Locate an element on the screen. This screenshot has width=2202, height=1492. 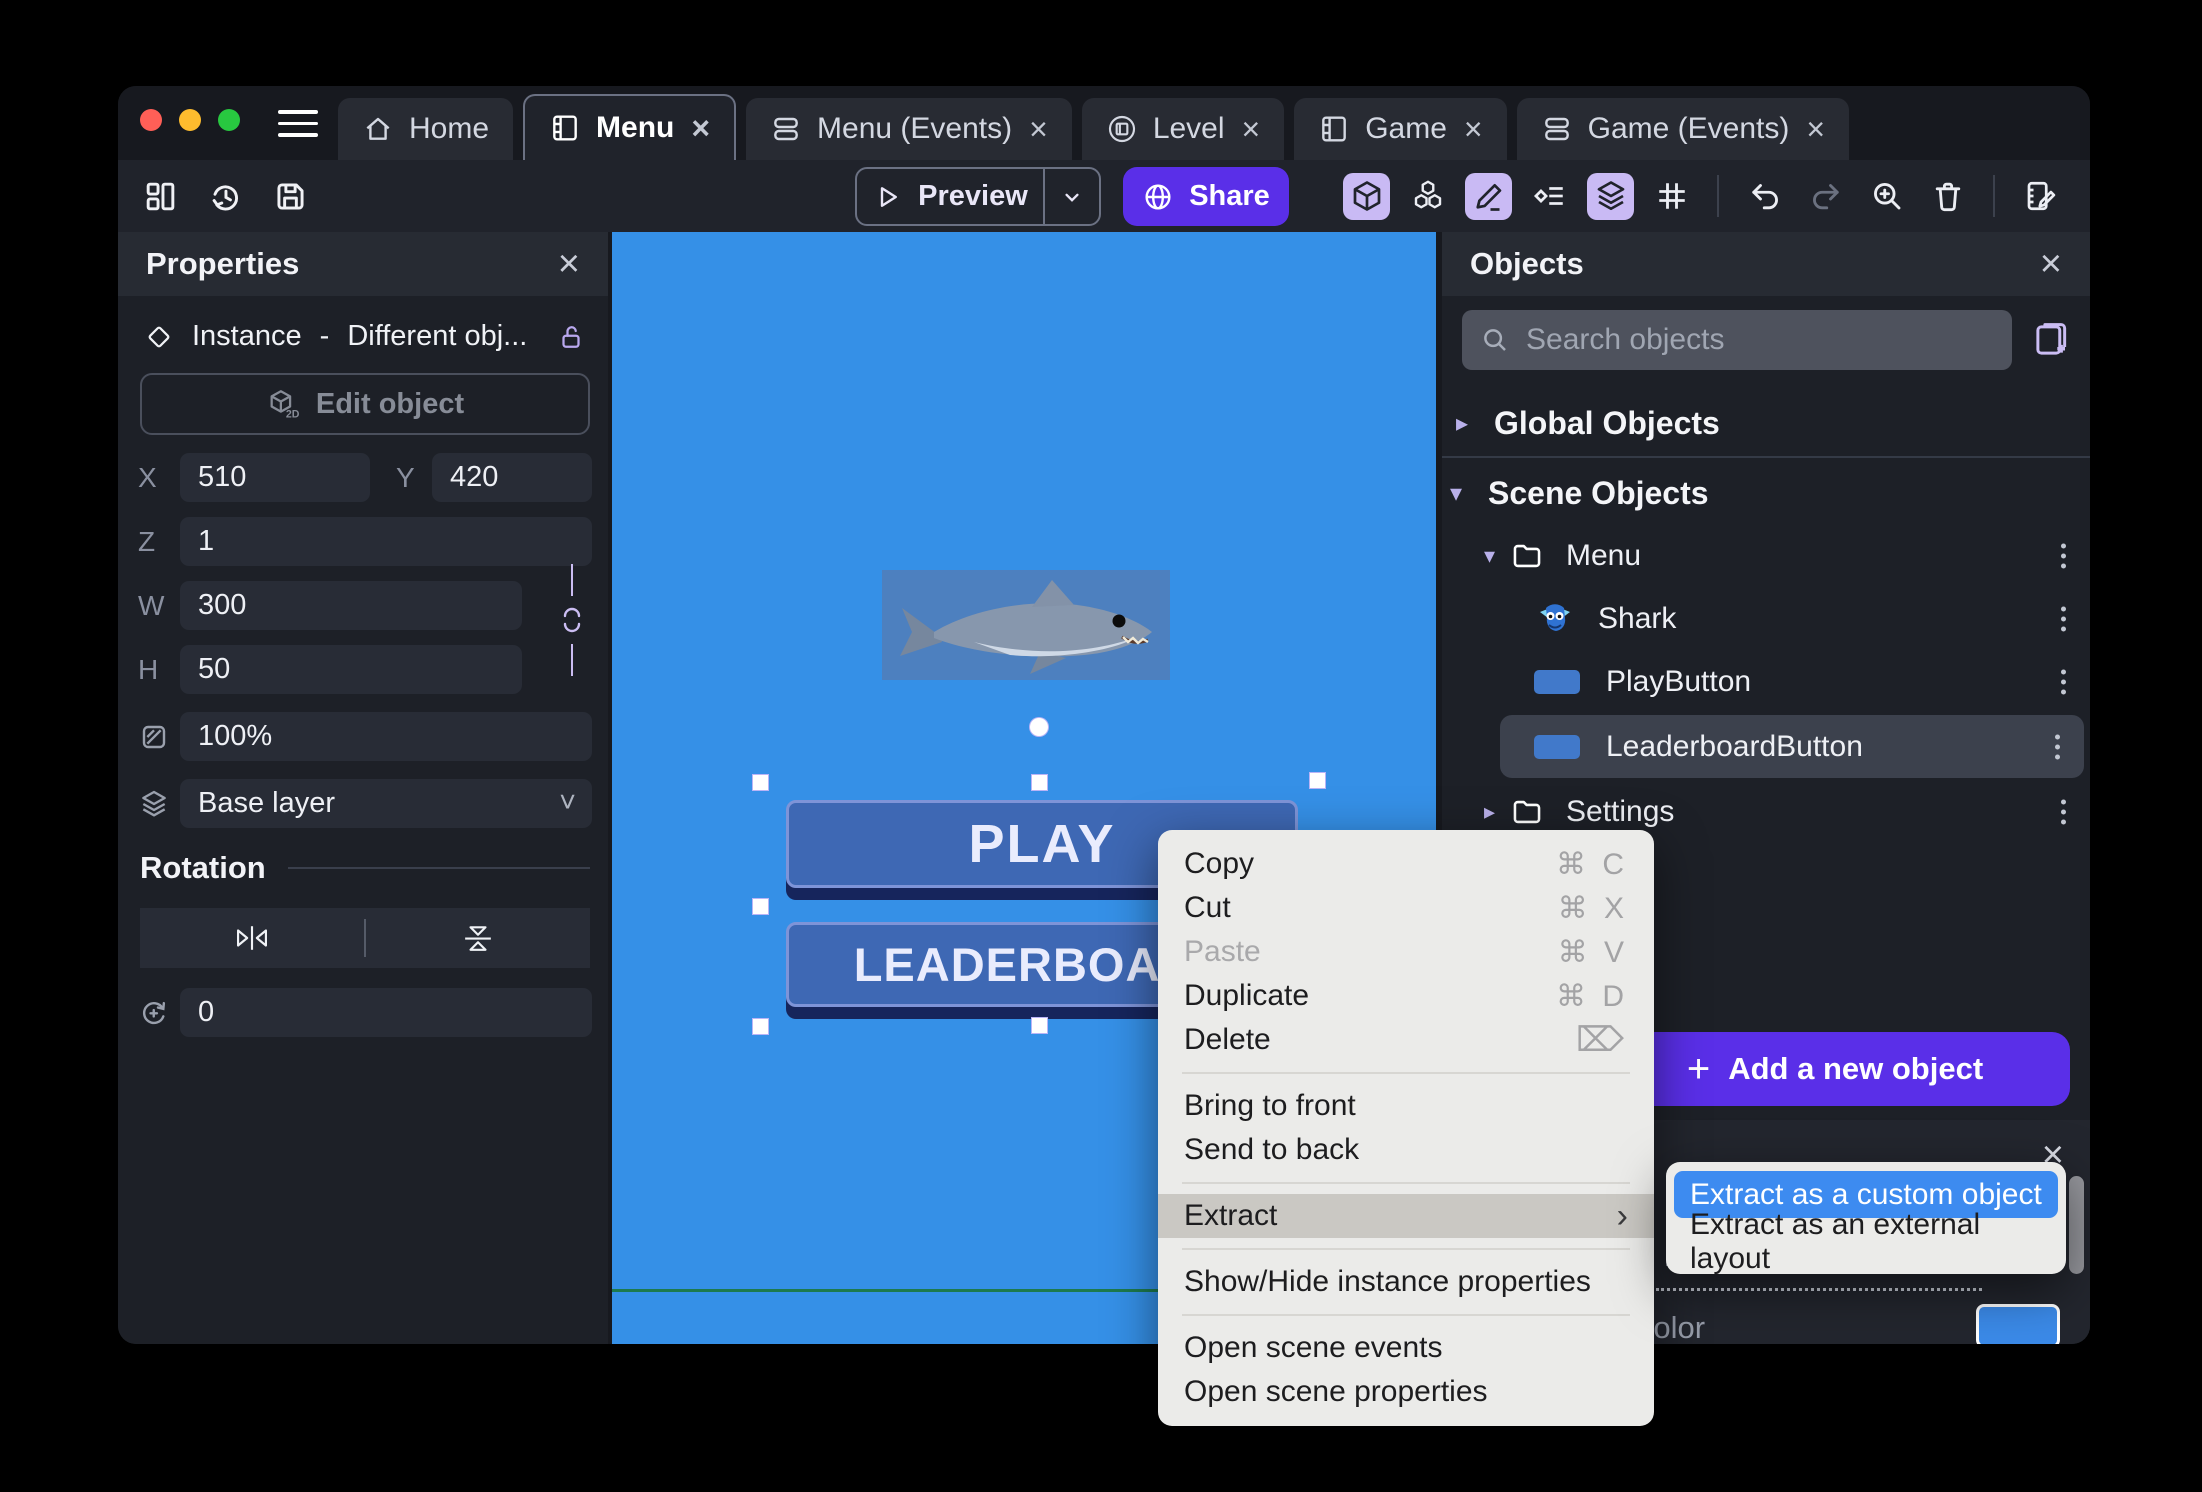
rotation-handle is located at coordinates (1039, 727).